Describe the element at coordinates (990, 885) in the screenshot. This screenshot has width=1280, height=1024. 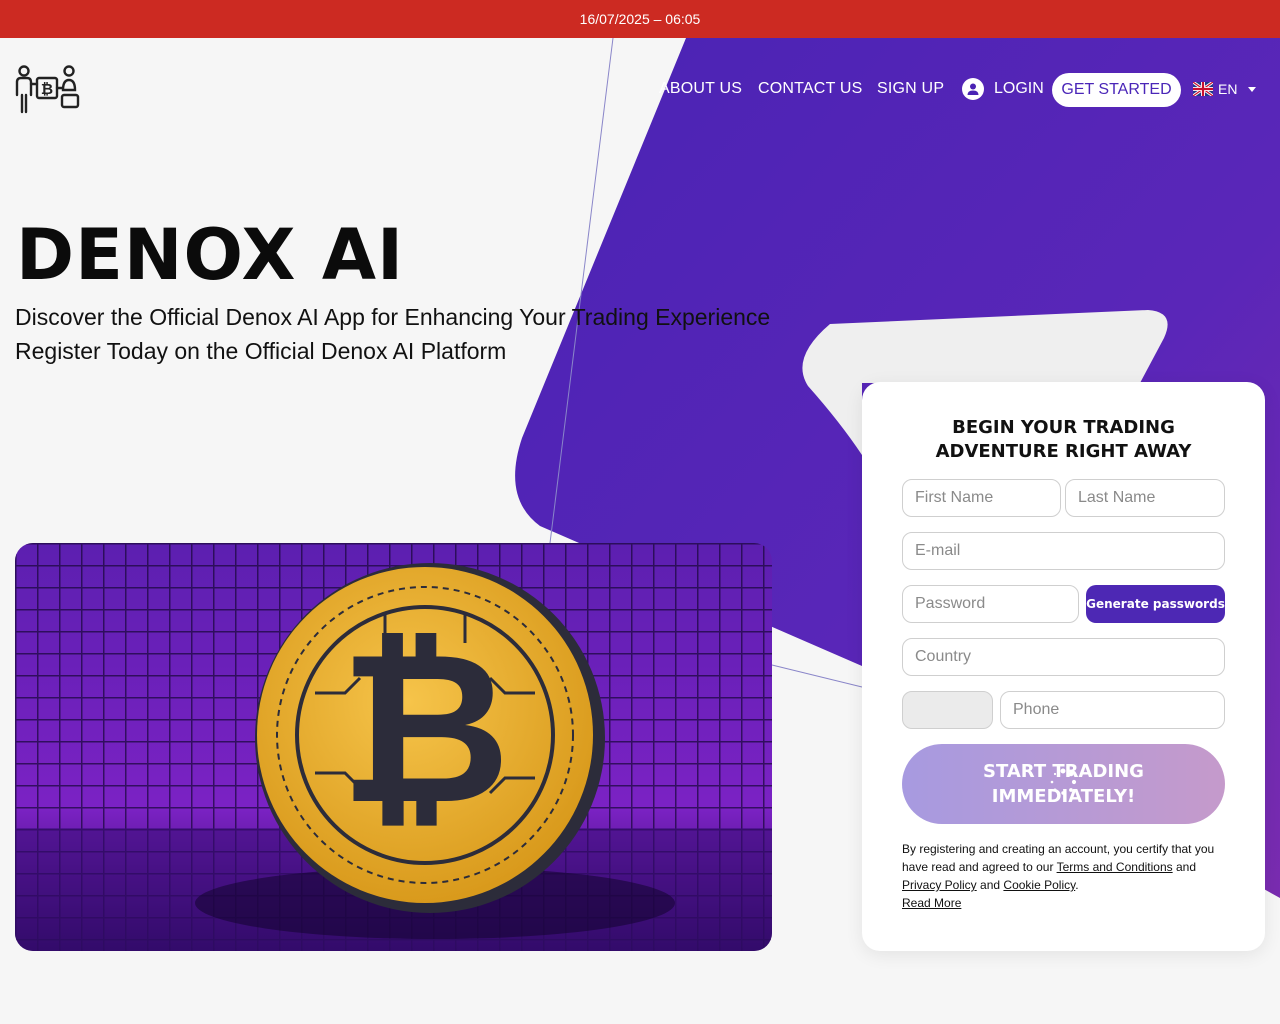
I see `legal-and-2: and` at that location.